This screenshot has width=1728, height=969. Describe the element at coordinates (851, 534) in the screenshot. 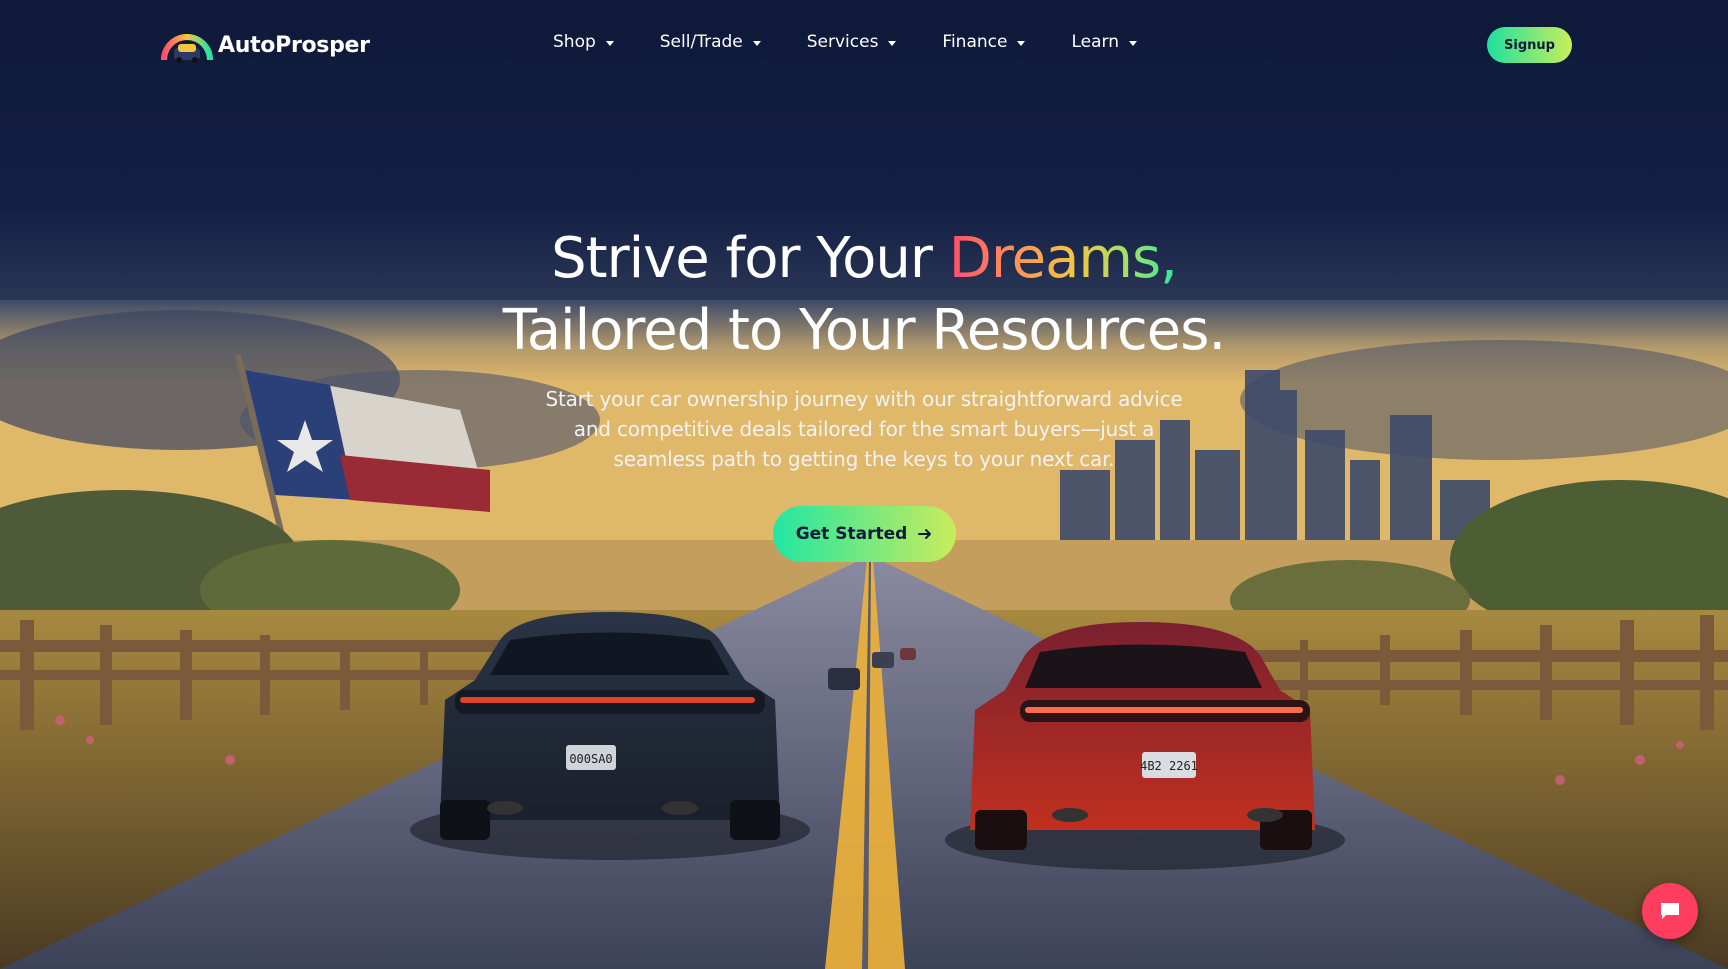

I see `get-started-label: Get Started` at that location.